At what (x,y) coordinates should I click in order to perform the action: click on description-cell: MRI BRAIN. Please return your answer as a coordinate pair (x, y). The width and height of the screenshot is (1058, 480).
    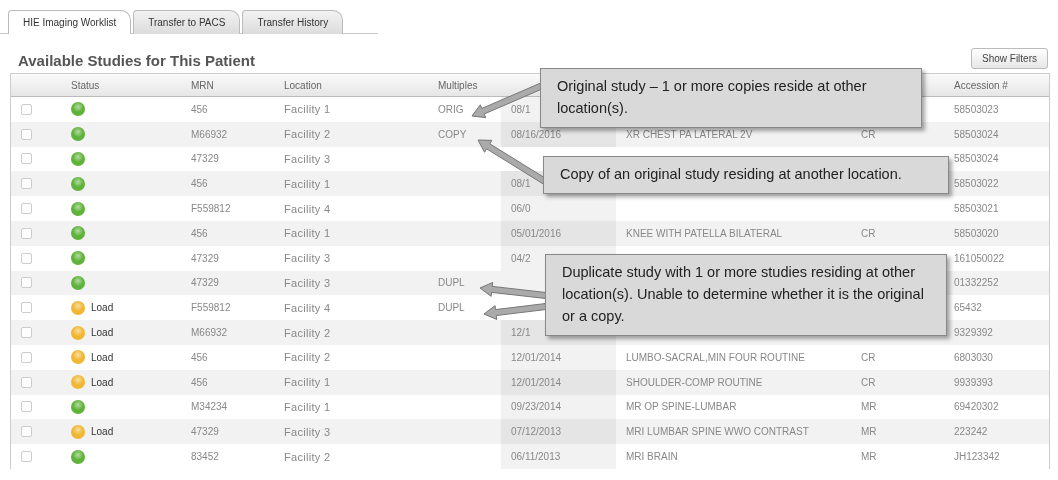
    Looking at the image, I should click on (652, 457).